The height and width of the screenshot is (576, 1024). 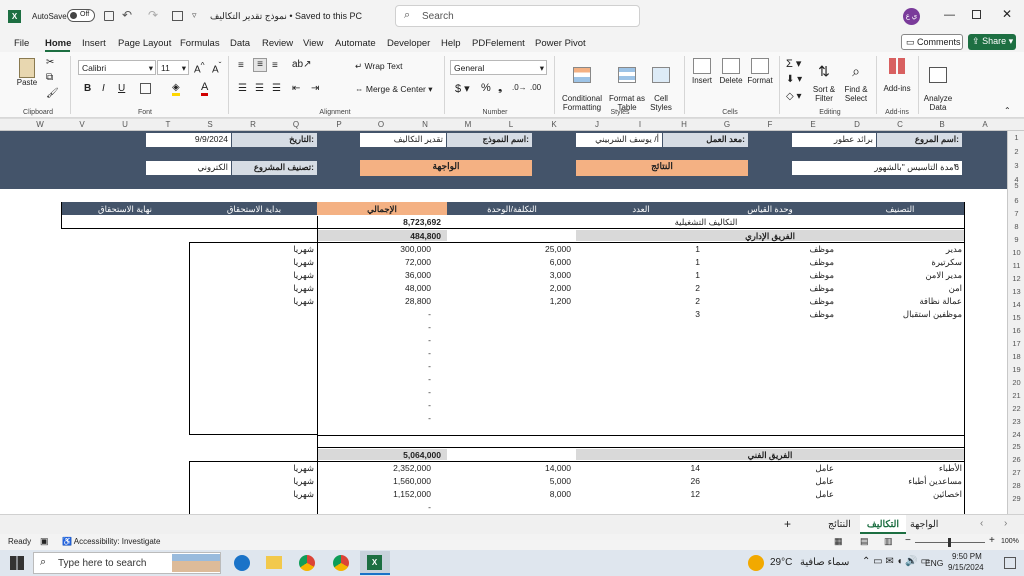 What do you see at coordinates (462, 88) in the screenshot?
I see `currency-icon: $ ▾` at bounding box center [462, 88].